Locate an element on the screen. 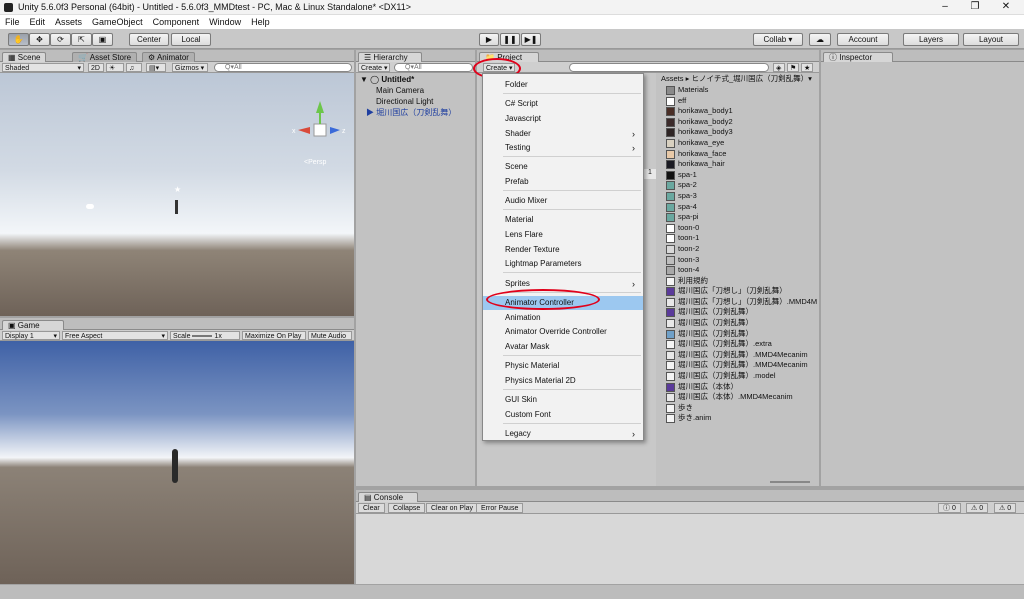 Image resolution: width=1024 pixels, height=599 pixels. step-button: ▶❚ is located at coordinates (531, 39).